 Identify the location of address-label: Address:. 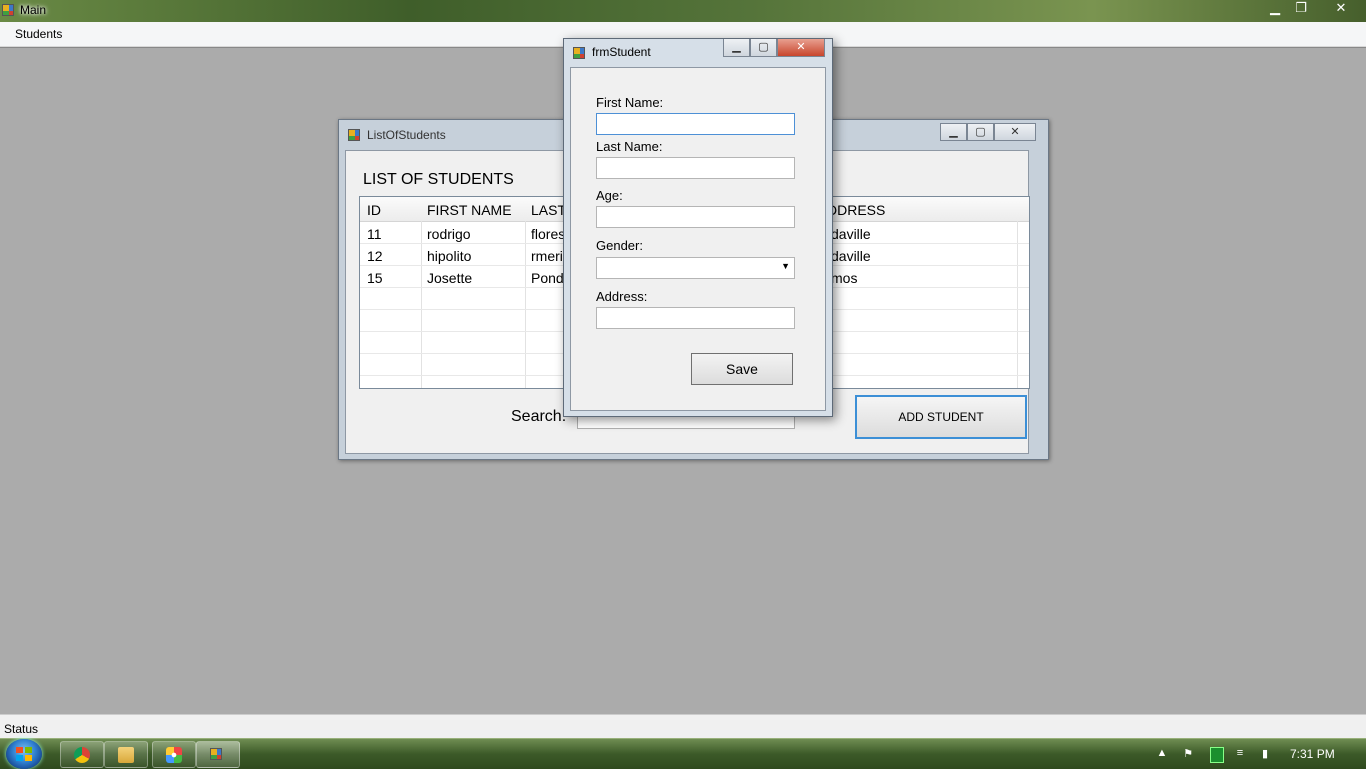
(622, 296).